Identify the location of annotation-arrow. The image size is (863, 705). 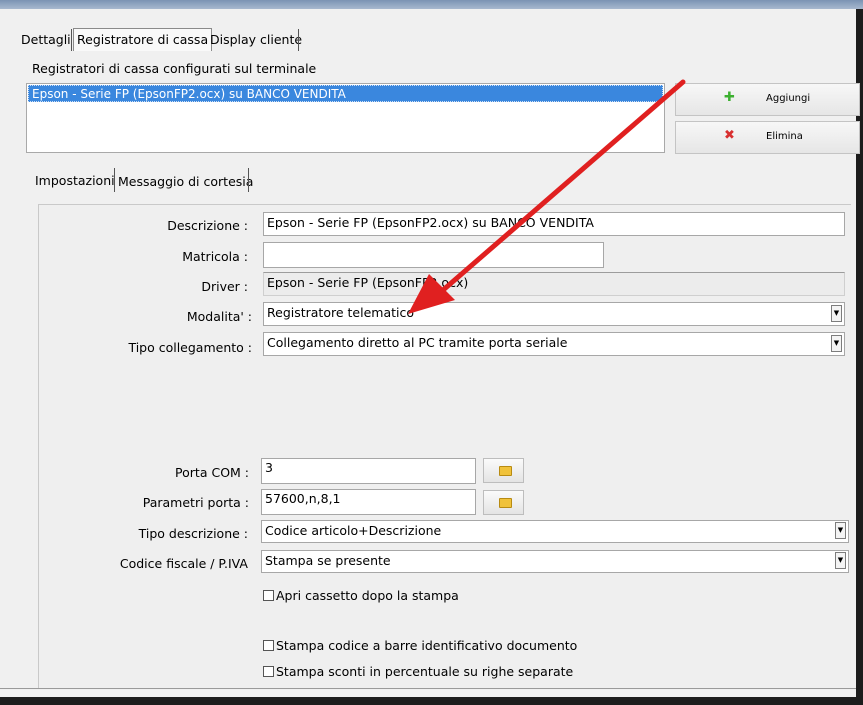
(547, 196).